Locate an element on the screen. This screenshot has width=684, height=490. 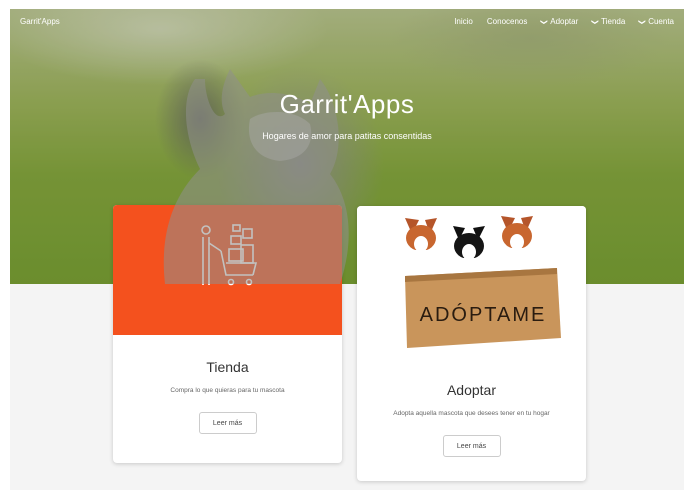
nav-label: Adoptar is located at coordinates (564, 21).